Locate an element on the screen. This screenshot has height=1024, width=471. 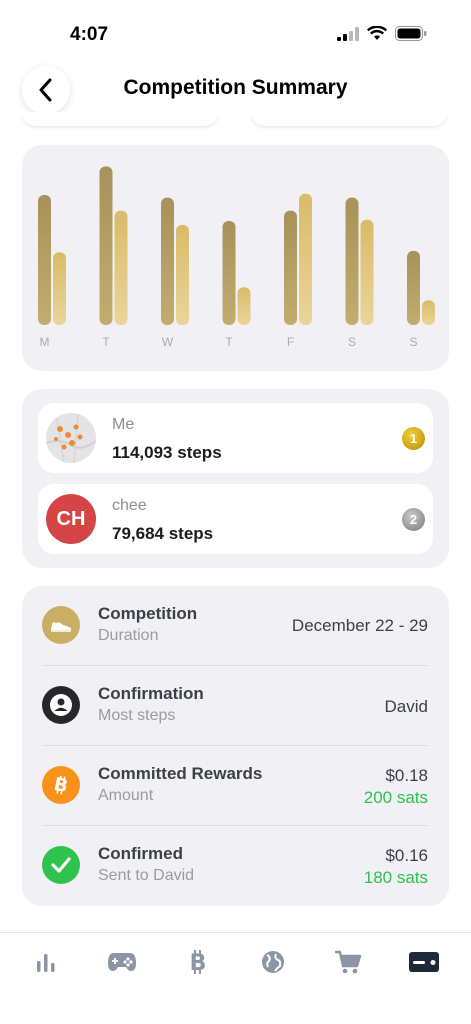
detail-value: David is located at coordinates (406, 706).